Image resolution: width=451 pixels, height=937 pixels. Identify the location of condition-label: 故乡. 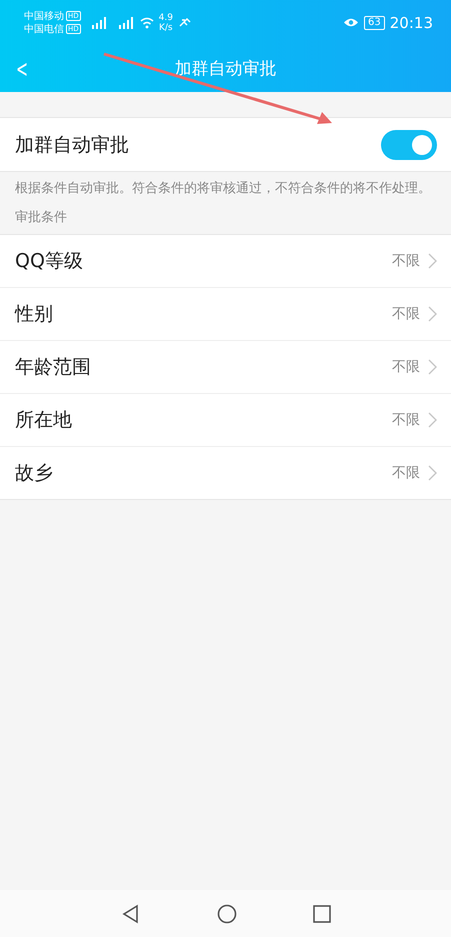
(34, 473).